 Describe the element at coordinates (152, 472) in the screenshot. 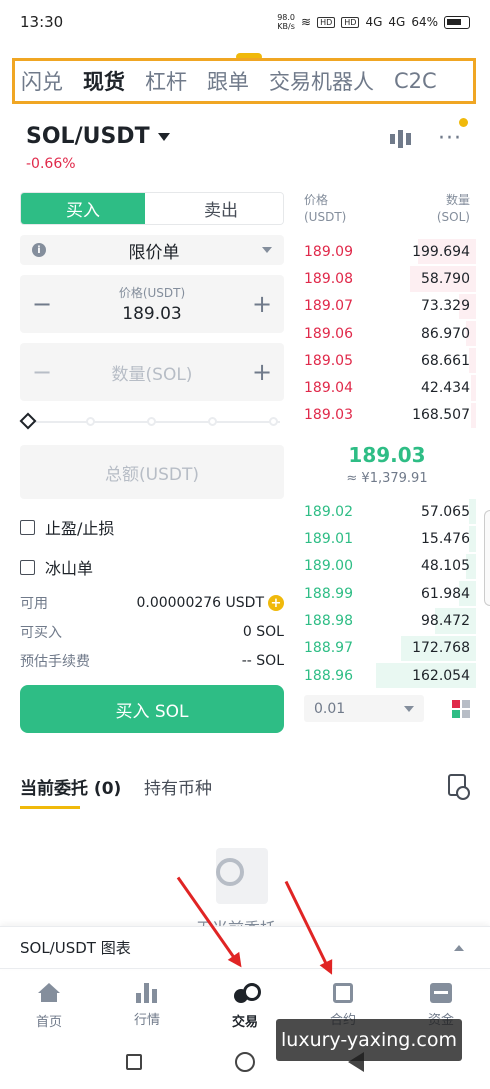

I see `total-input: 总额(USDT)` at that location.